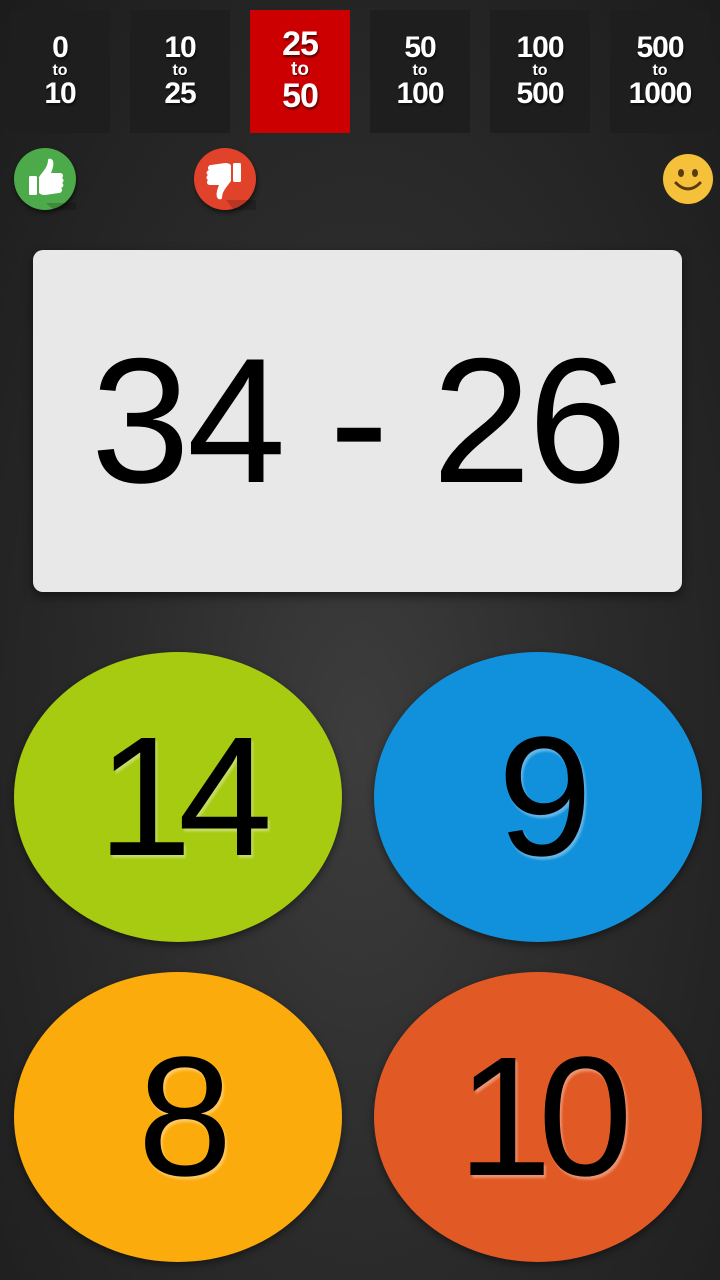  Describe the element at coordinates (180, 47) in the screenshot. I see `range-from: 10` at that location.